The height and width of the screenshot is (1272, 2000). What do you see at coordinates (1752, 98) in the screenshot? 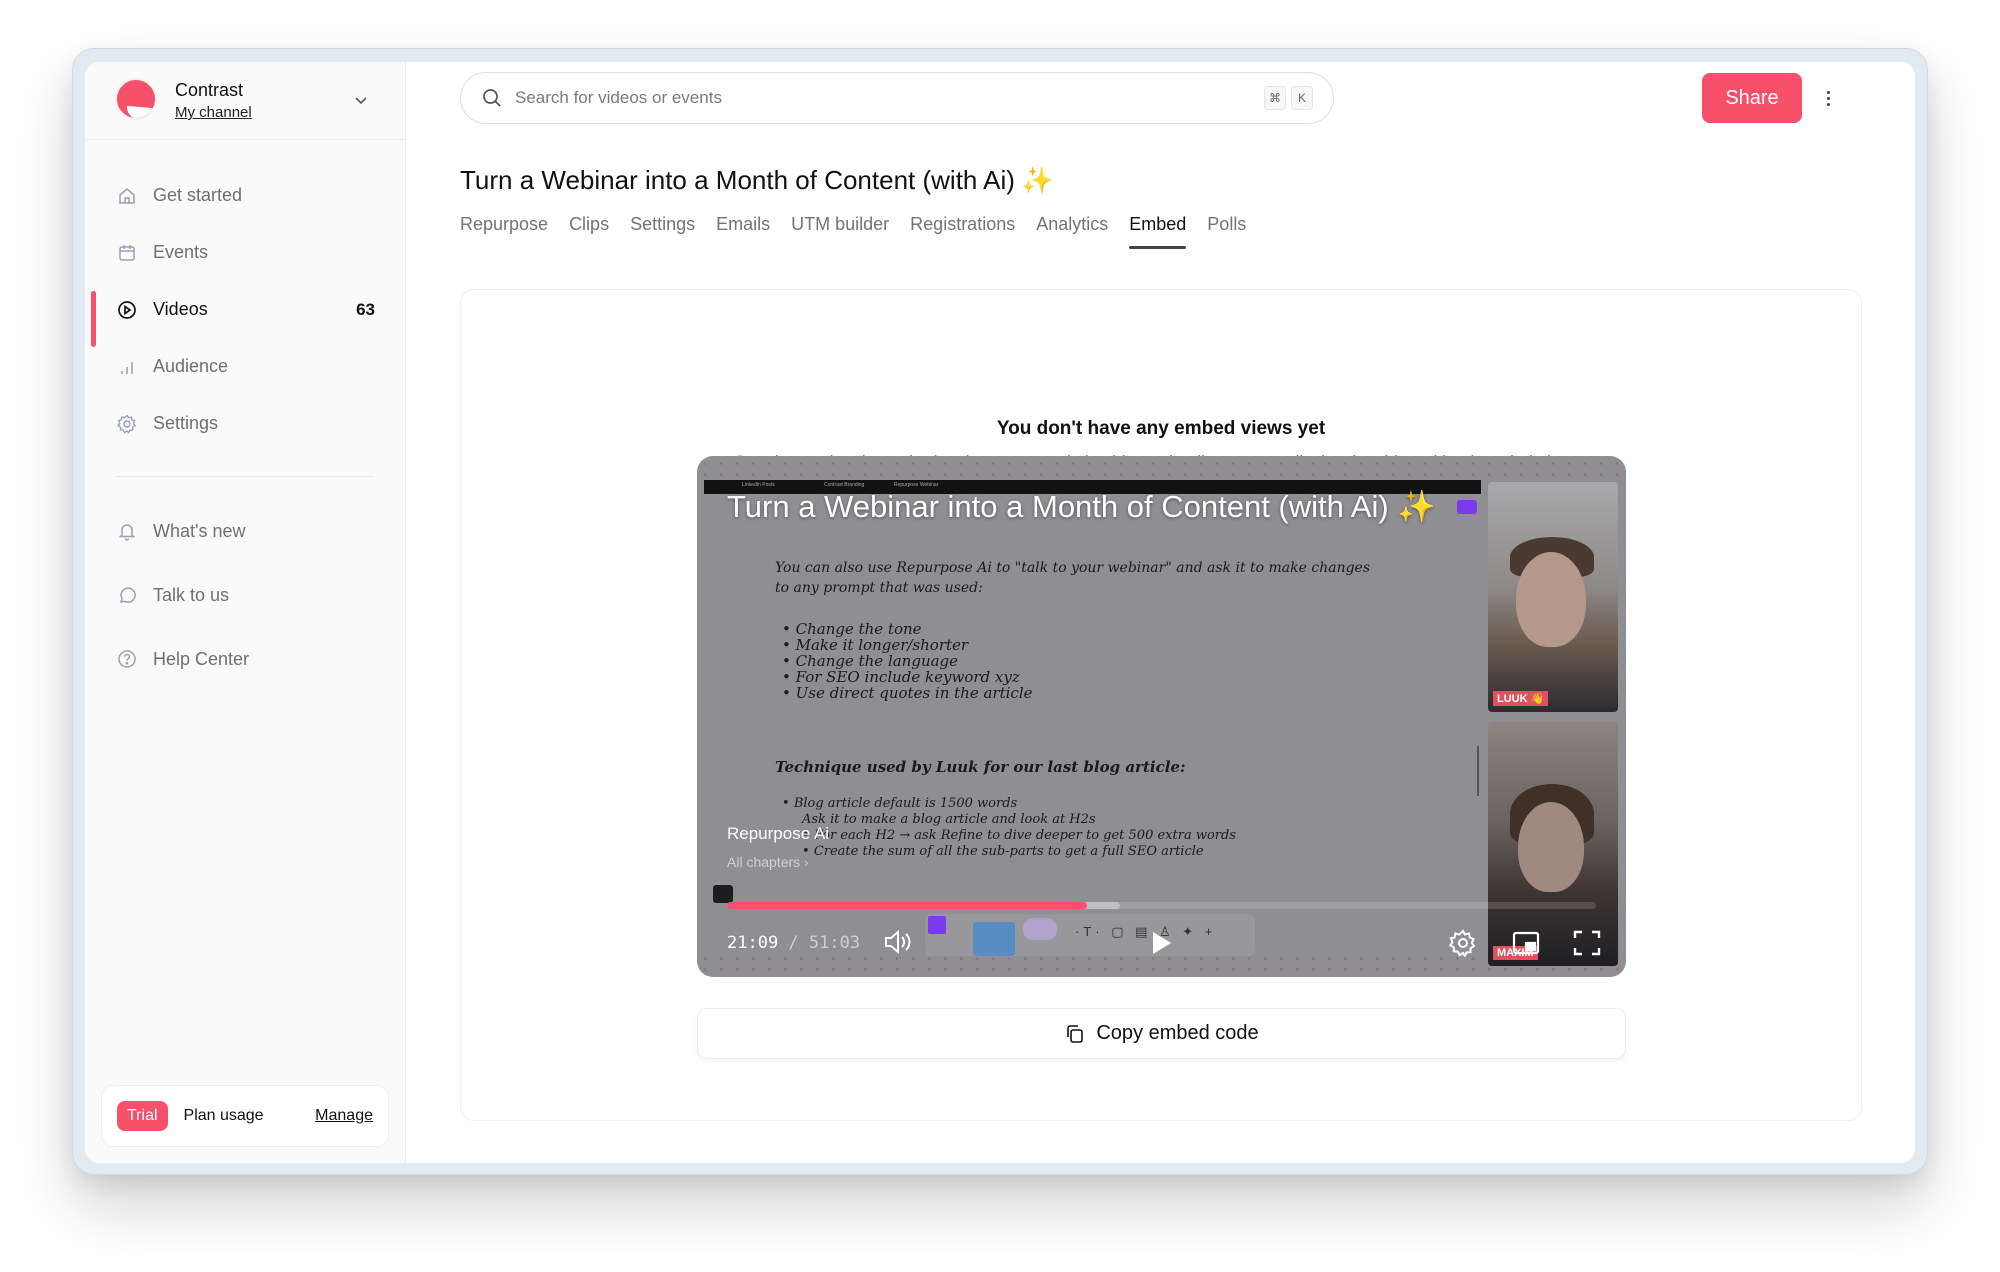
I see `share-button: Share` at bounding box center [1752, 98].